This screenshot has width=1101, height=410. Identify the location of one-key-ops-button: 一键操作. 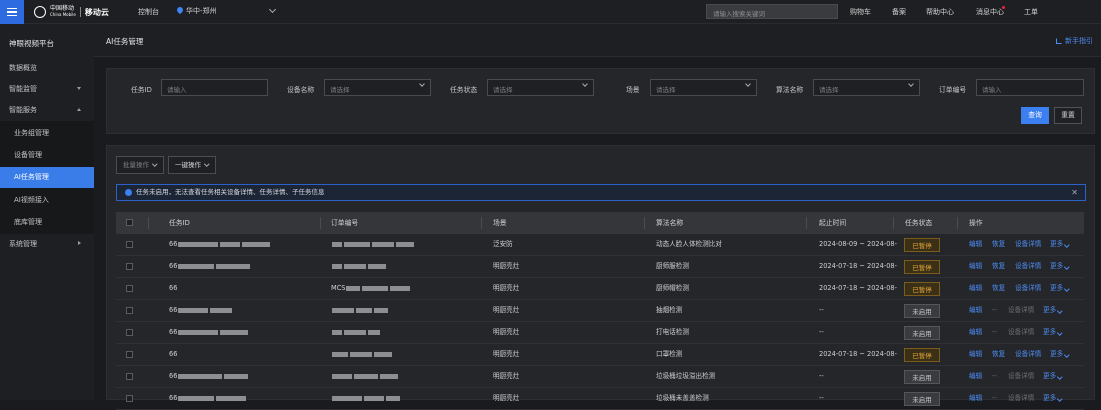
(192, 165).